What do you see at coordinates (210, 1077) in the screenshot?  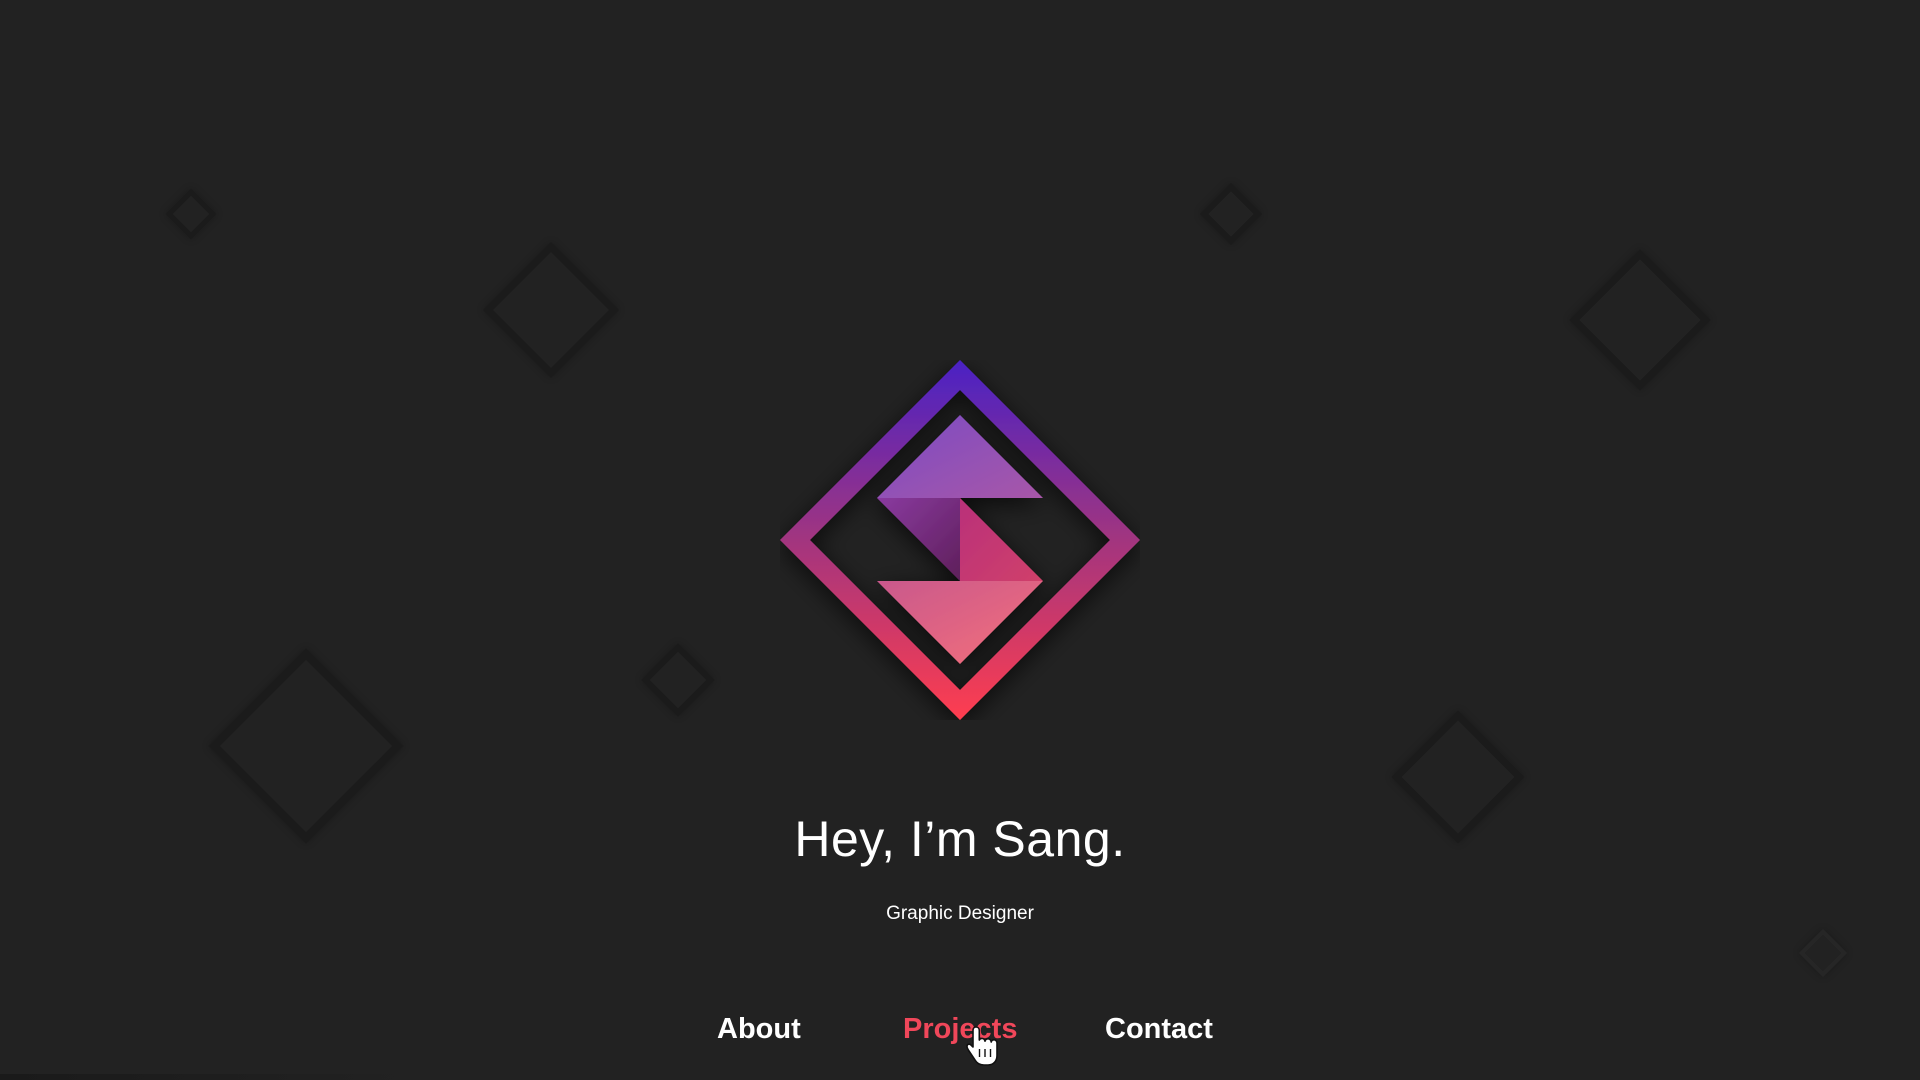 I see `bottom-edge-shadow` at bounding box center [210, 1077].